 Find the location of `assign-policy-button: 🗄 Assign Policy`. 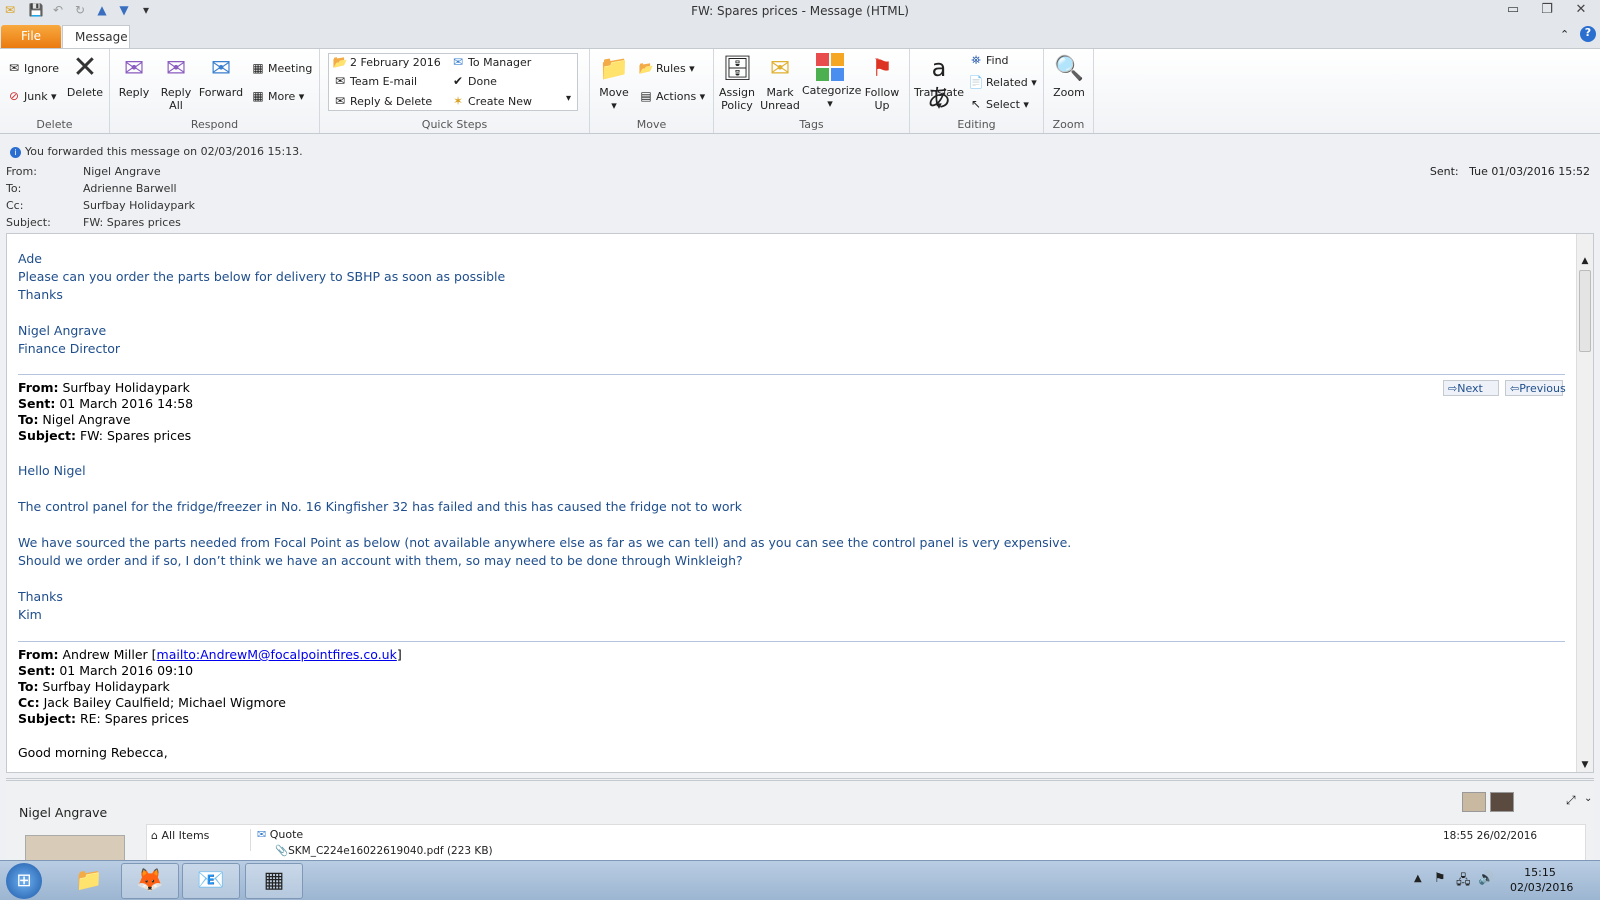

assign-policy-button: 🗄 Assign Policy is located at coordinates (737, 82).